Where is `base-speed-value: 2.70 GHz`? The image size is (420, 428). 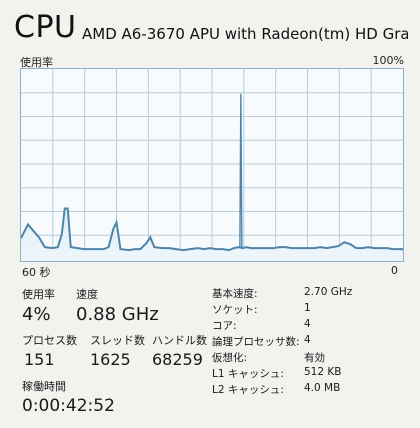
base-speed-value: 2.70 GHz is located at coordinates (328, 292).